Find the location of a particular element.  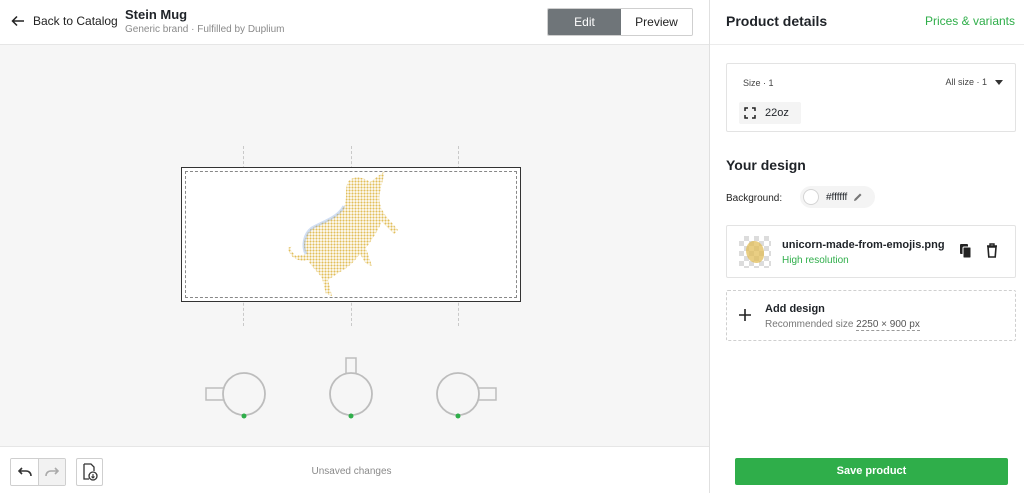

print-area is located at coordinates (351, 234).